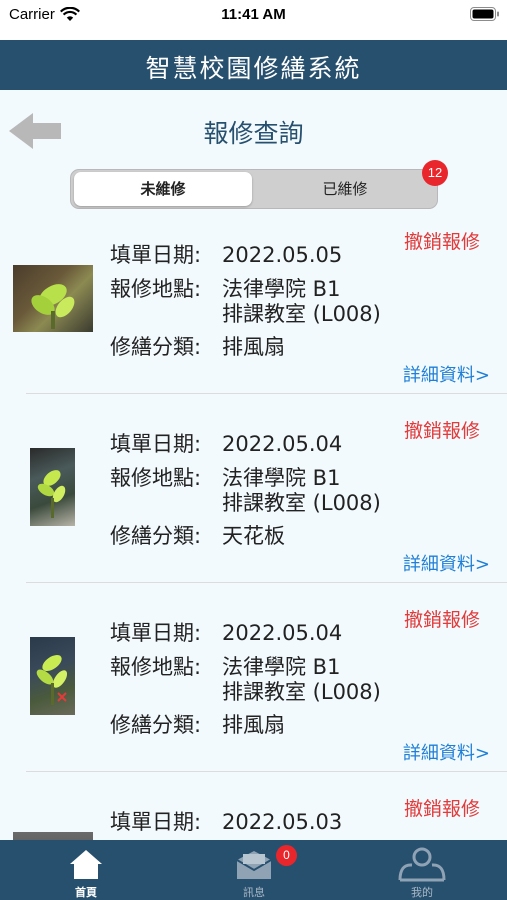 The width and height of the screenshot is (507, 900). I want to click on tab-completed: 已維修, so click(345, 189).